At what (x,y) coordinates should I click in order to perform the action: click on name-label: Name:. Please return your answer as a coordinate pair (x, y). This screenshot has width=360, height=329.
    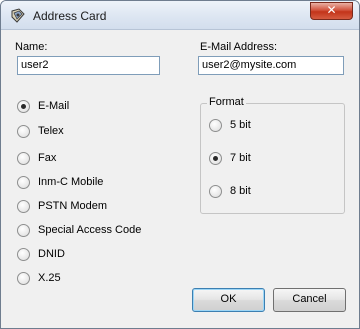
    Looking at the image, I should click on (31, 47).